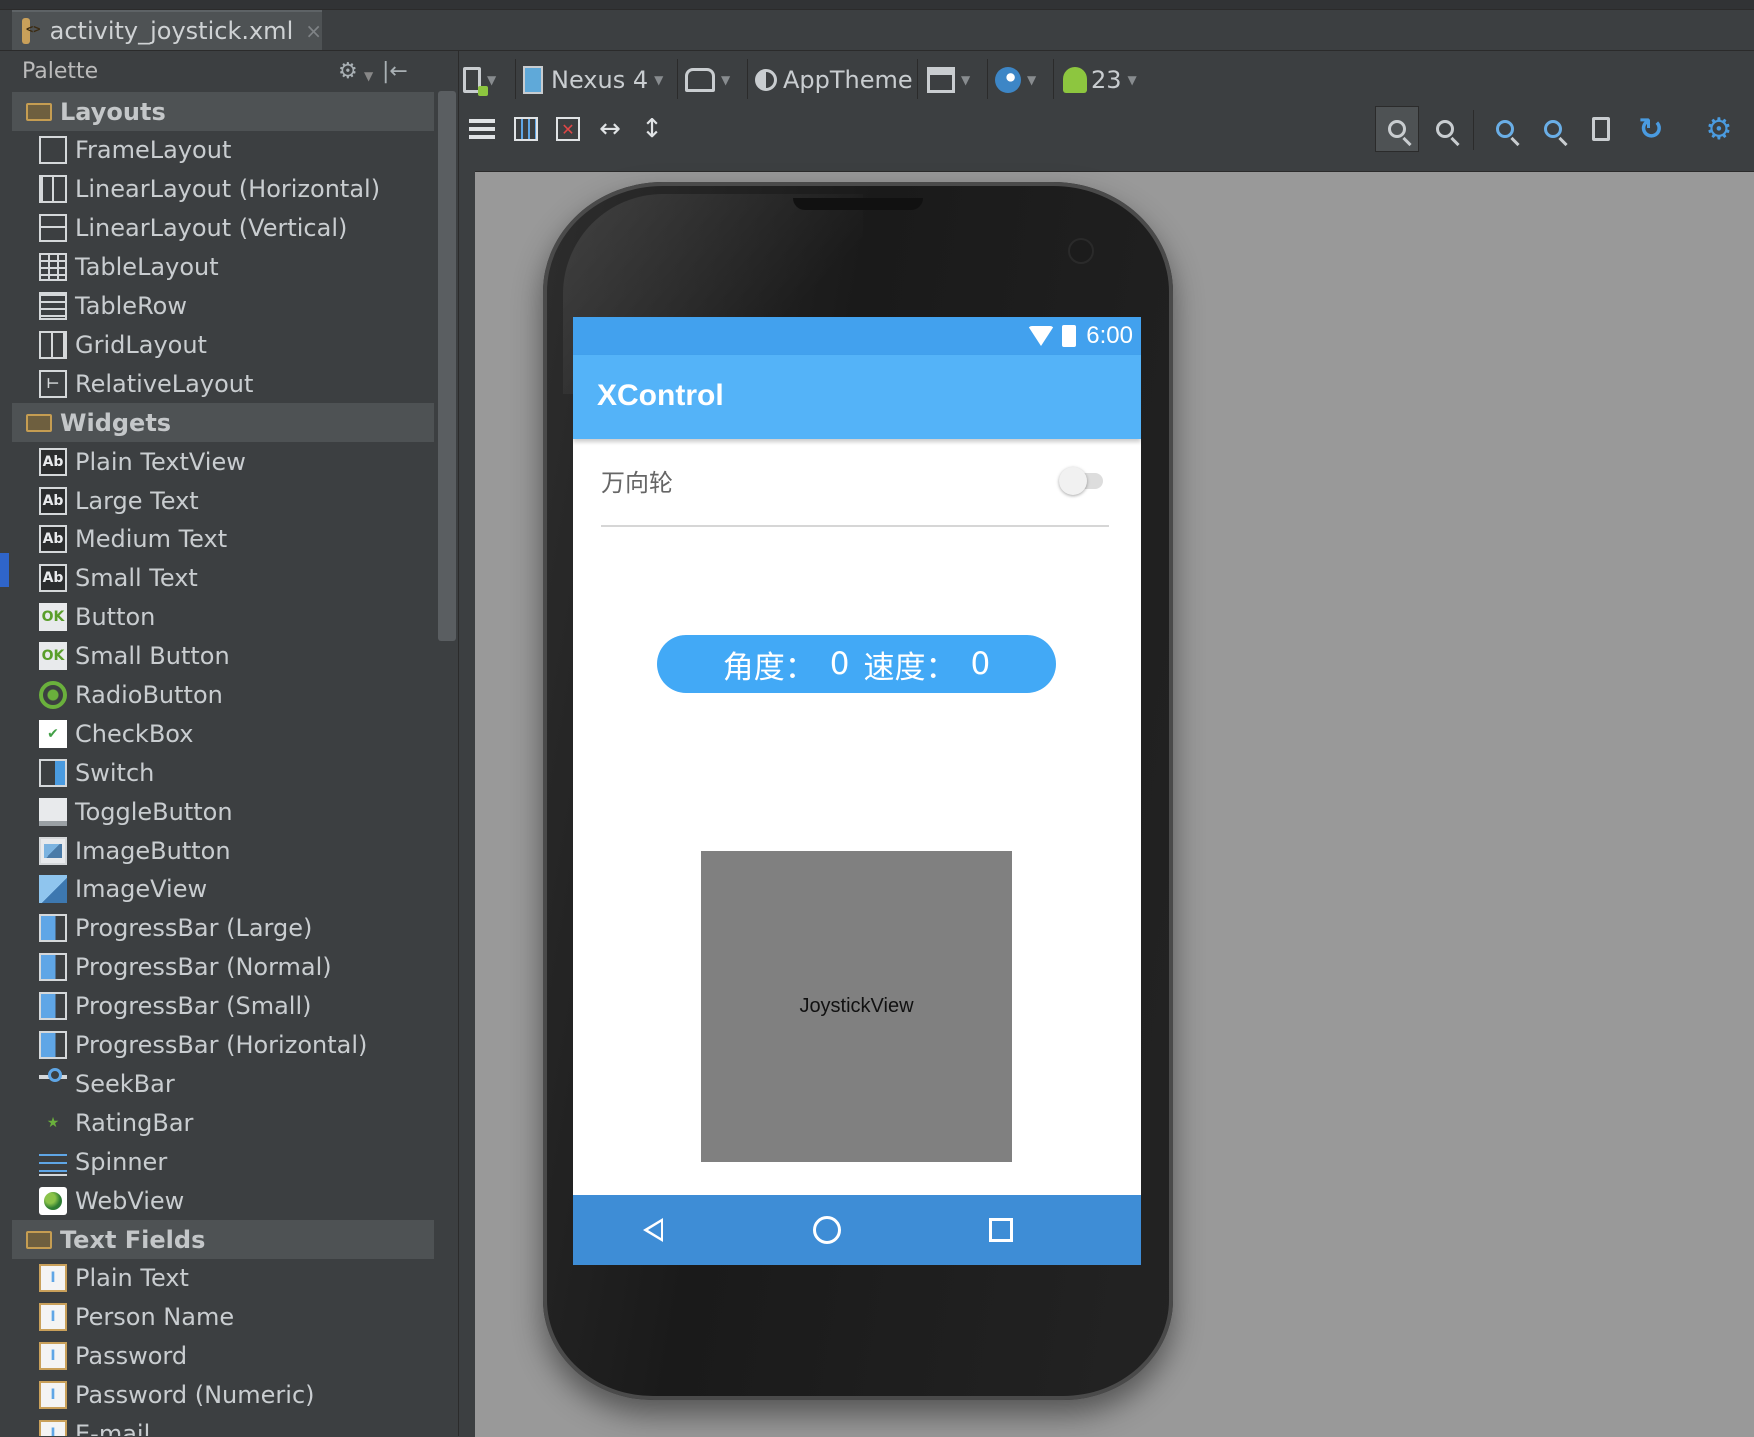  Describe the element at coordinates (223, 189) in the screenshot. I see `palette-item: LinearLayout (Horizontal)` at that location.